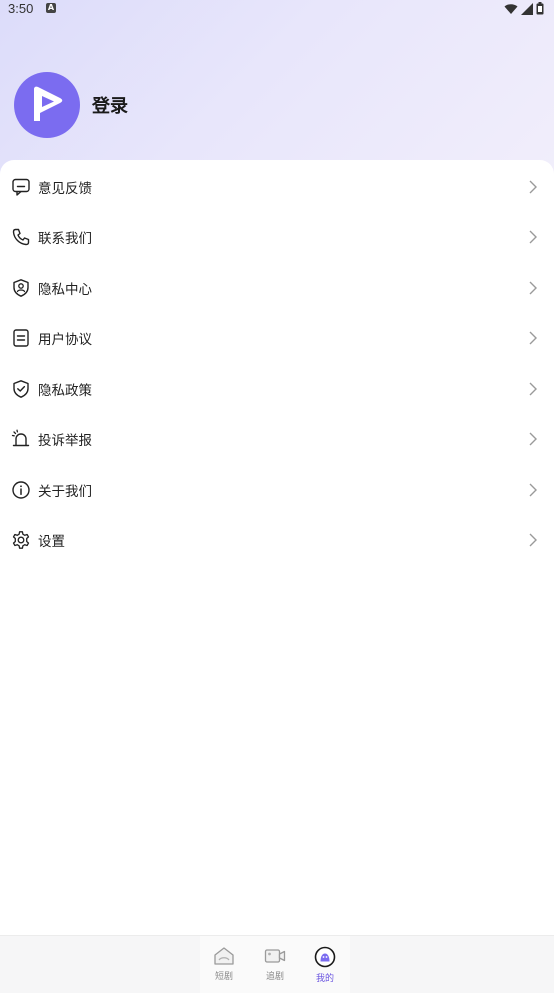 The width and height of the screenshot is (554, 993). Describe the element at coordinates (21, 8) in the screenshot. I see `status-time: 3:50` at that location.